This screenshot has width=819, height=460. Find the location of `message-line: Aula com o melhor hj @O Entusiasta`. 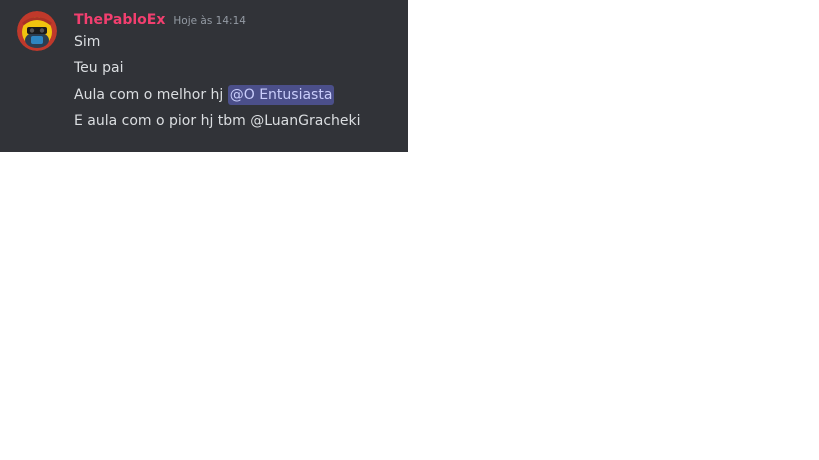

message-line: Aula com o melhor hj @O Entusiasta is located at coordinates (204, 95).